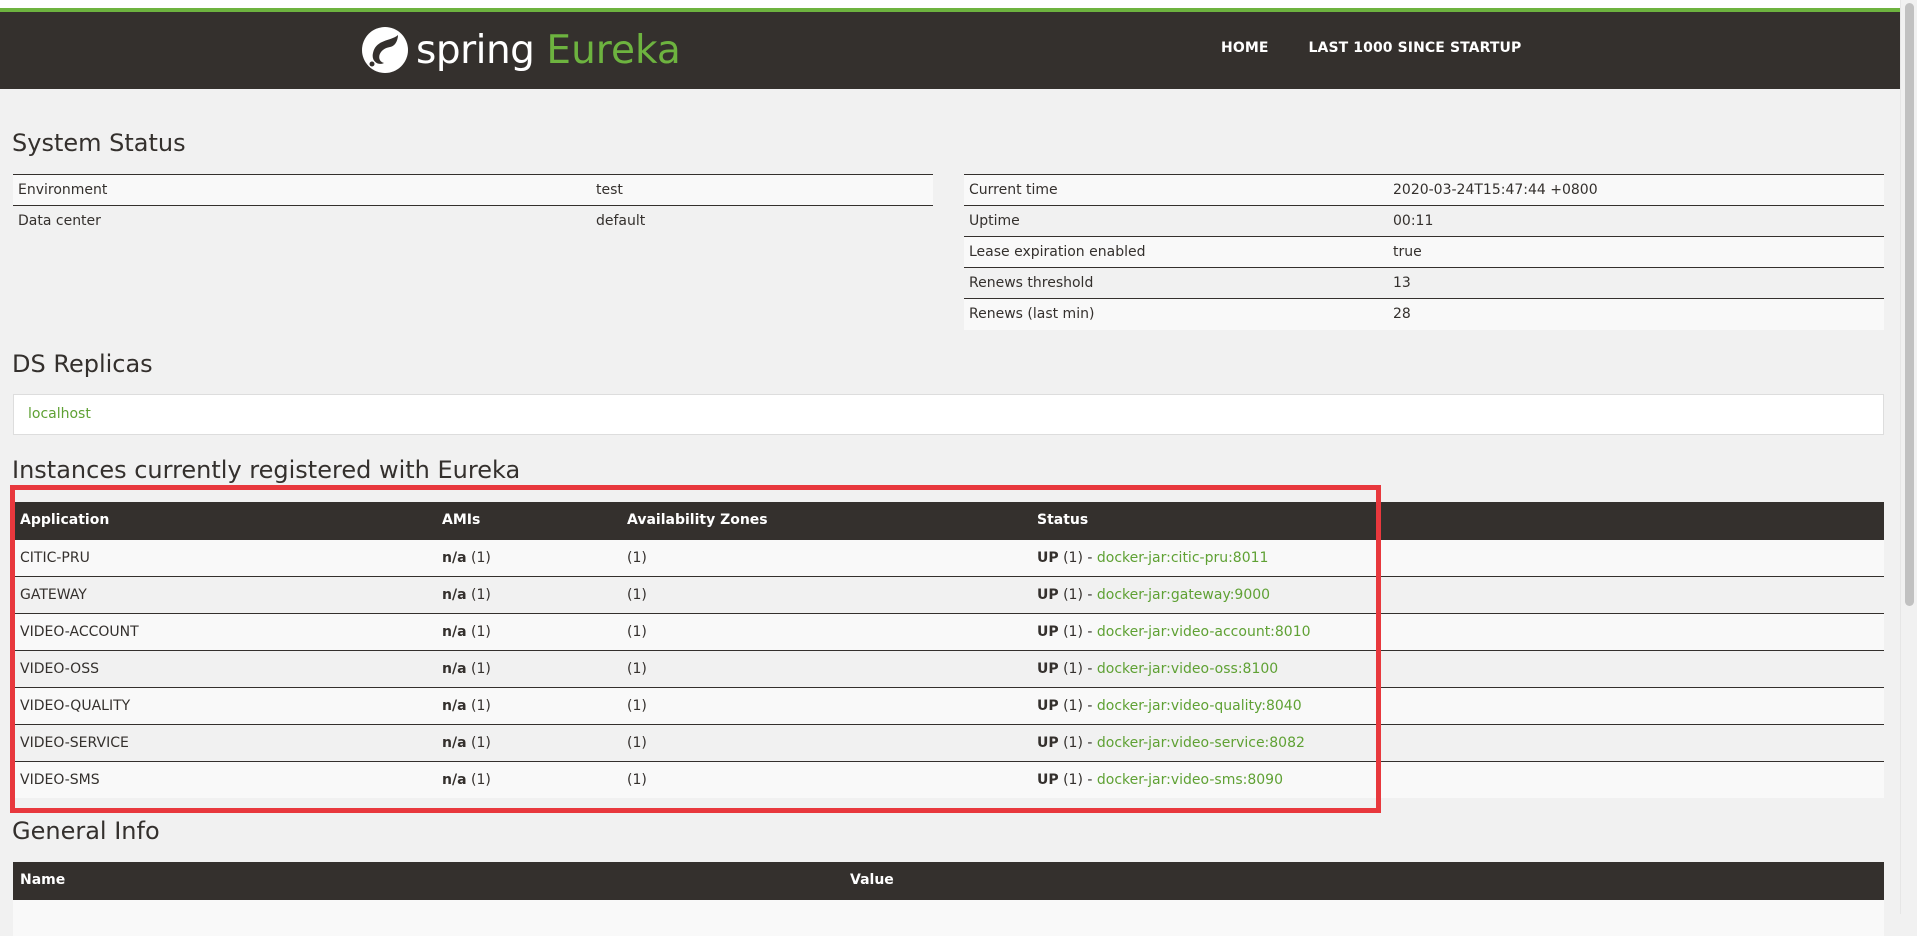  What do you see at coordinates (1457, 594) in the screenshot?
I see `status-cell: UP (1) - docker-jar:gateway:9000` at bounding box center [1457, 594].